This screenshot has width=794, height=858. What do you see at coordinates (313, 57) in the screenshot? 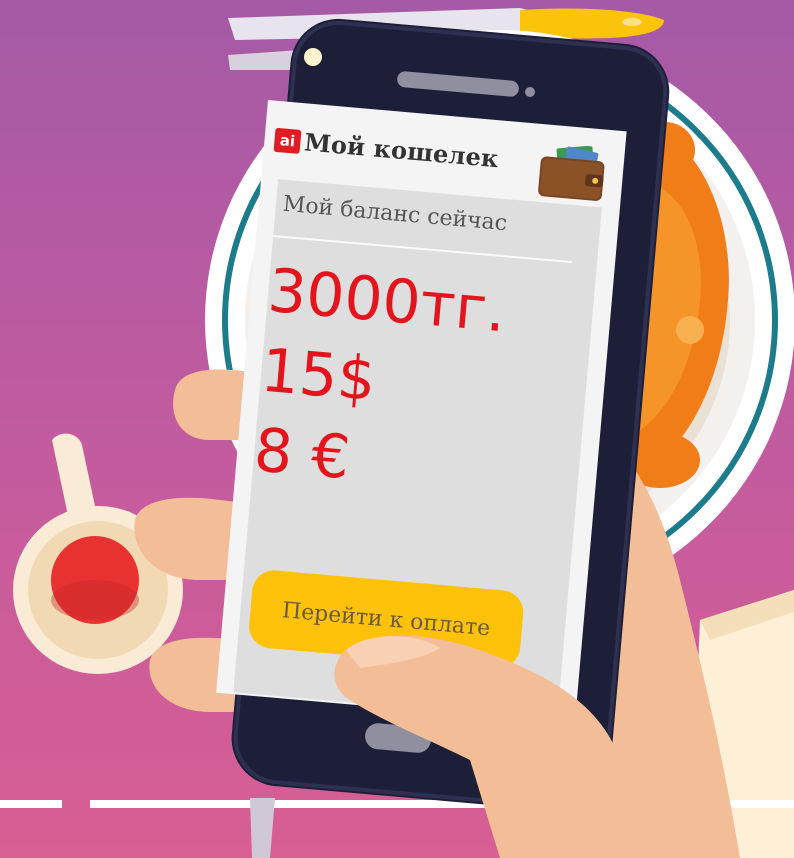
I see `camera-icon` at bounding box center [313, 57].